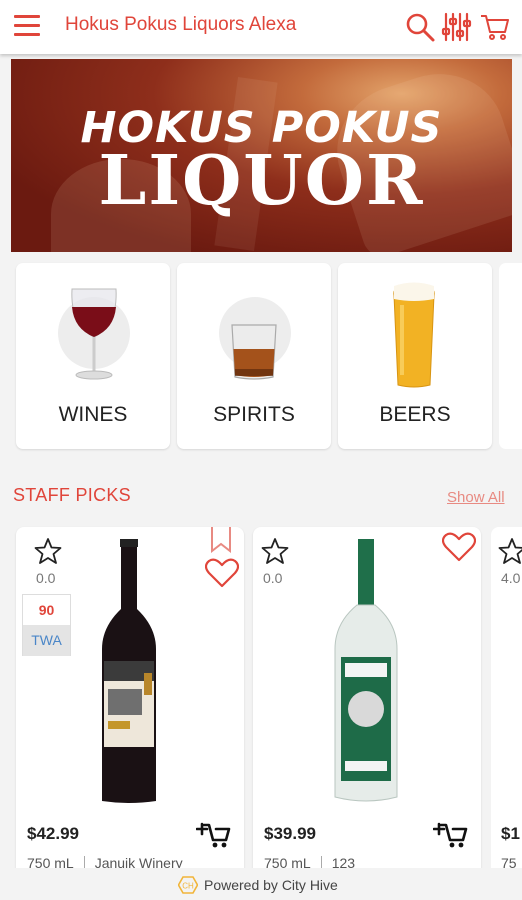 The width and height of the screenshot is (522, 900). I want to click on product-rating: 4.0, so click(511, 578).